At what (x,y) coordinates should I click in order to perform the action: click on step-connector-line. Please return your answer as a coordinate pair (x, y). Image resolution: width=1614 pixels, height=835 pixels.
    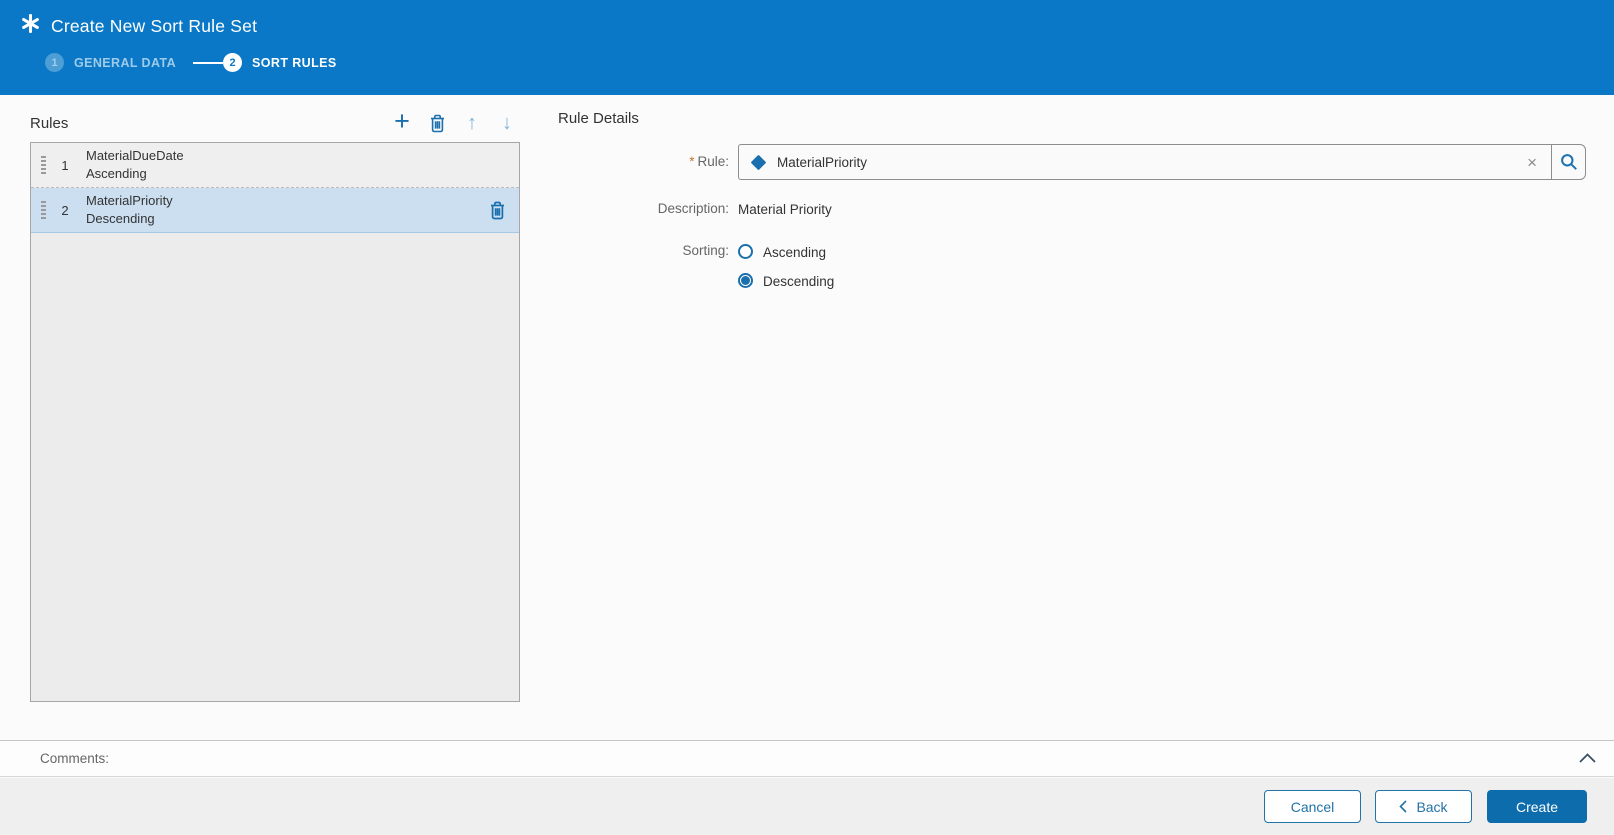
    Looking at the image, I should click on (208, 62).